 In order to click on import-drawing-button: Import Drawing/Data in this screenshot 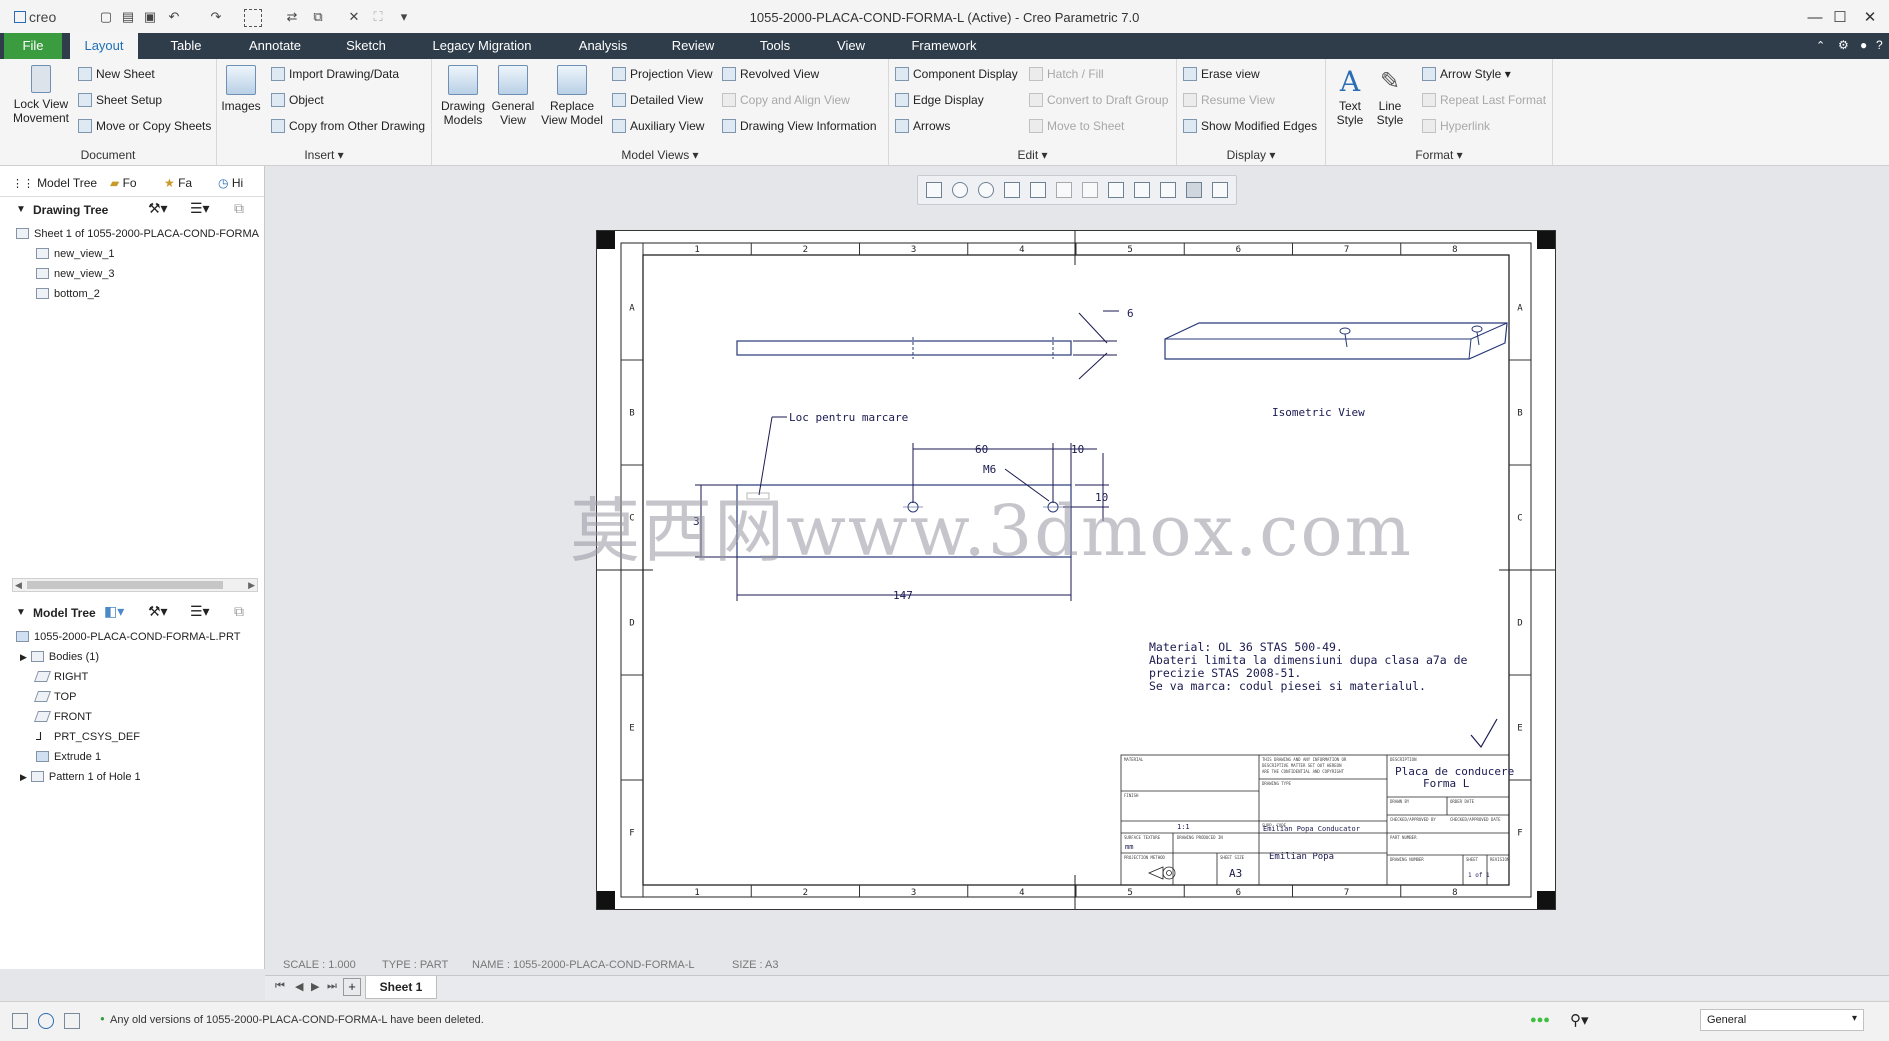, I will do `click(335, 74)`.